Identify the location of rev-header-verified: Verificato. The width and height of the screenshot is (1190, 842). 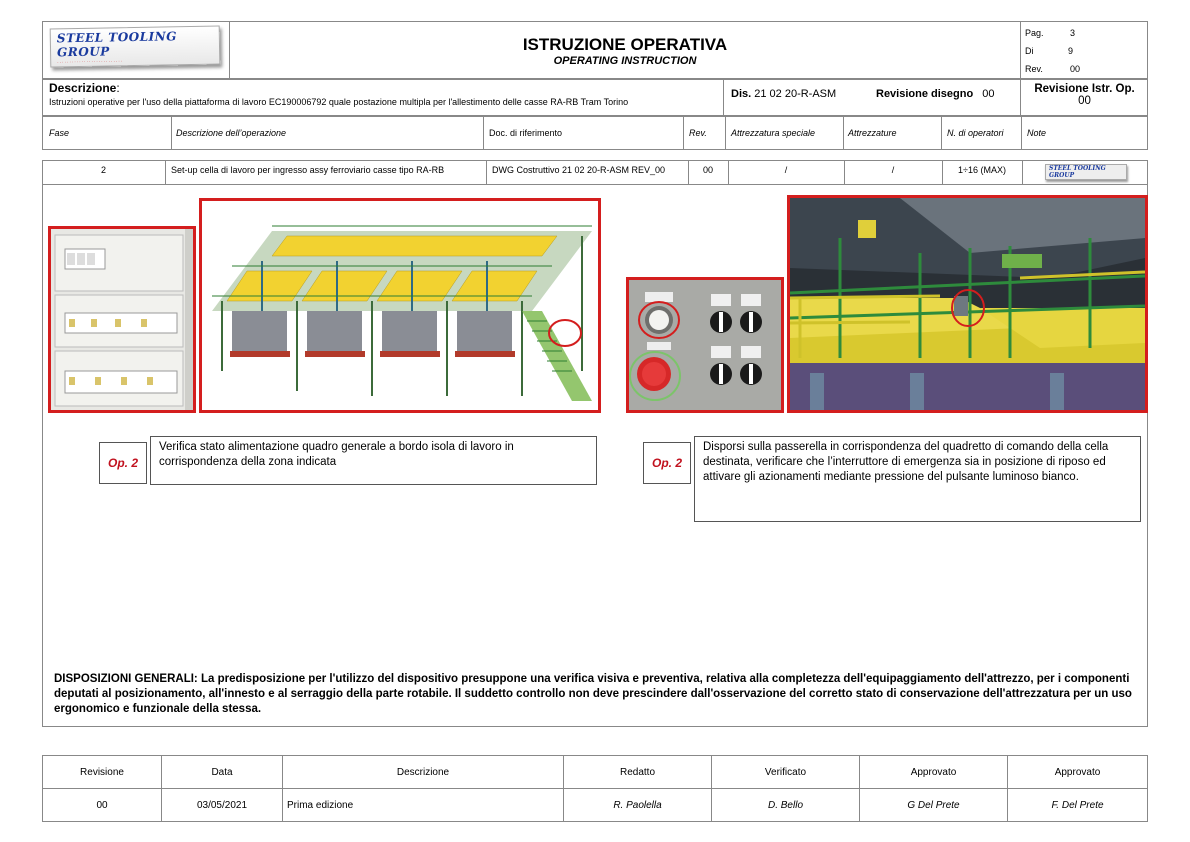
(785, 772).